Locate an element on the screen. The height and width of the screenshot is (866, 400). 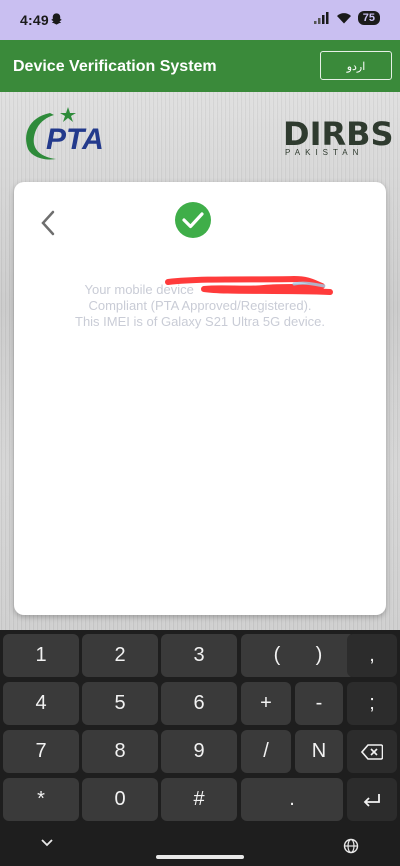
status-bar: 4:49 75 is located at coordinates (200, 20).